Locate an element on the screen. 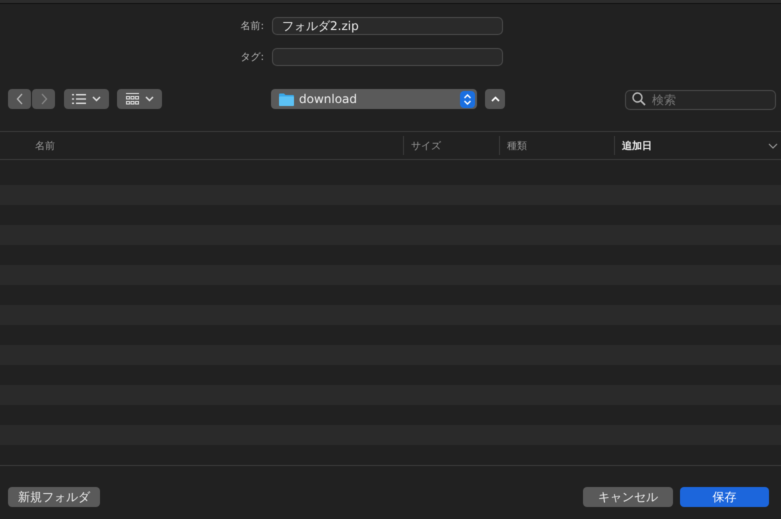  list-icon is located at coordinates (79, 99).